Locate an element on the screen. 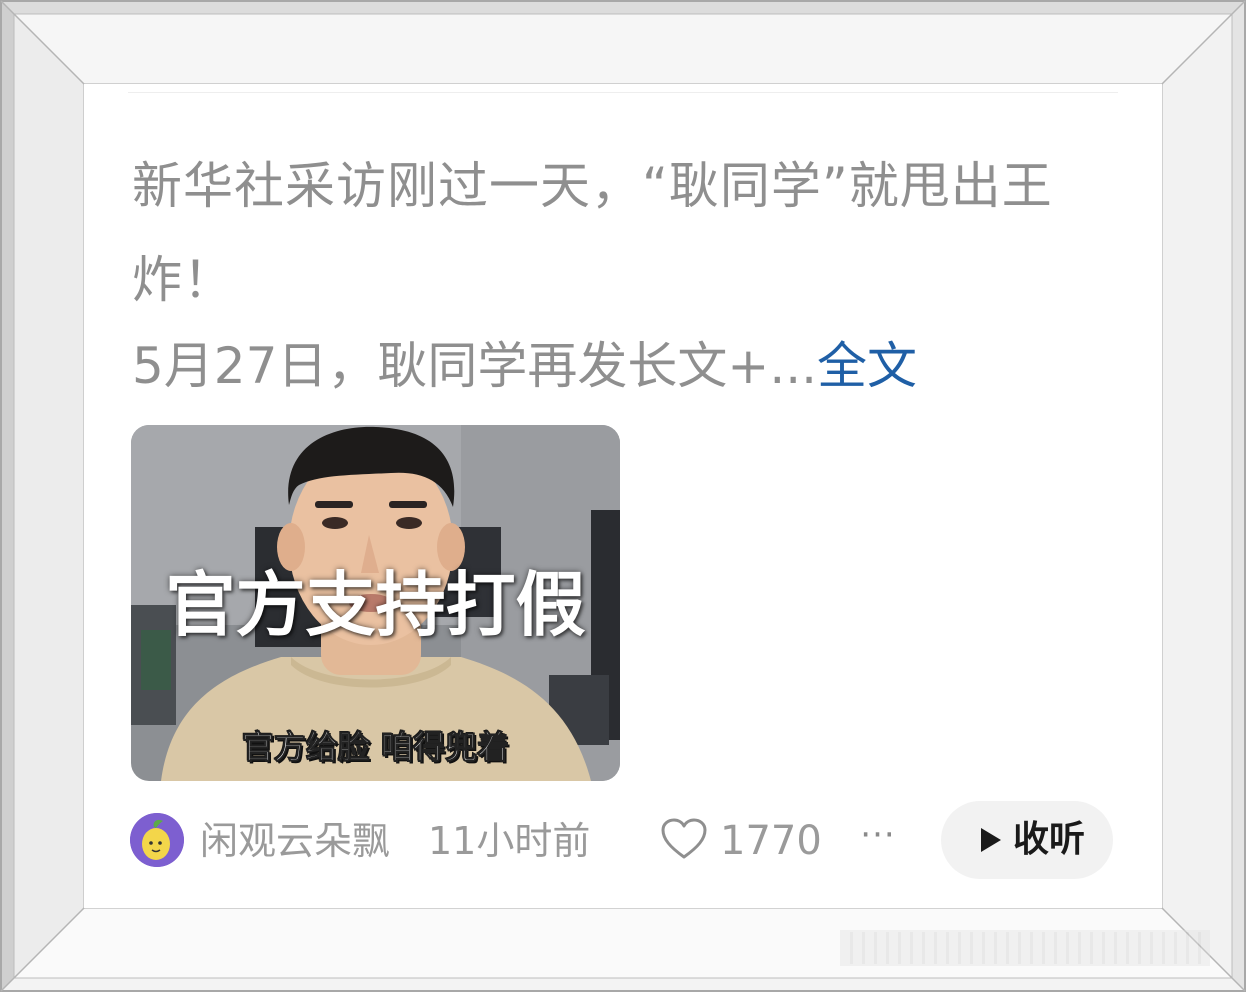 Image resolution: width=1246 pixels, height=992 pixels. author-avatar is located at coordinates (157, 840).